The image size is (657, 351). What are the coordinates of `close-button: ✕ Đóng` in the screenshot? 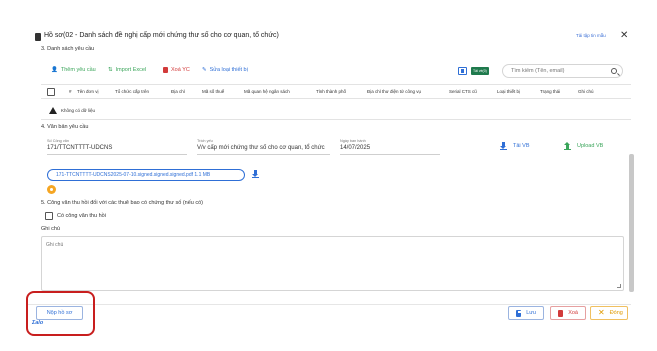 It's located at (609, 313).